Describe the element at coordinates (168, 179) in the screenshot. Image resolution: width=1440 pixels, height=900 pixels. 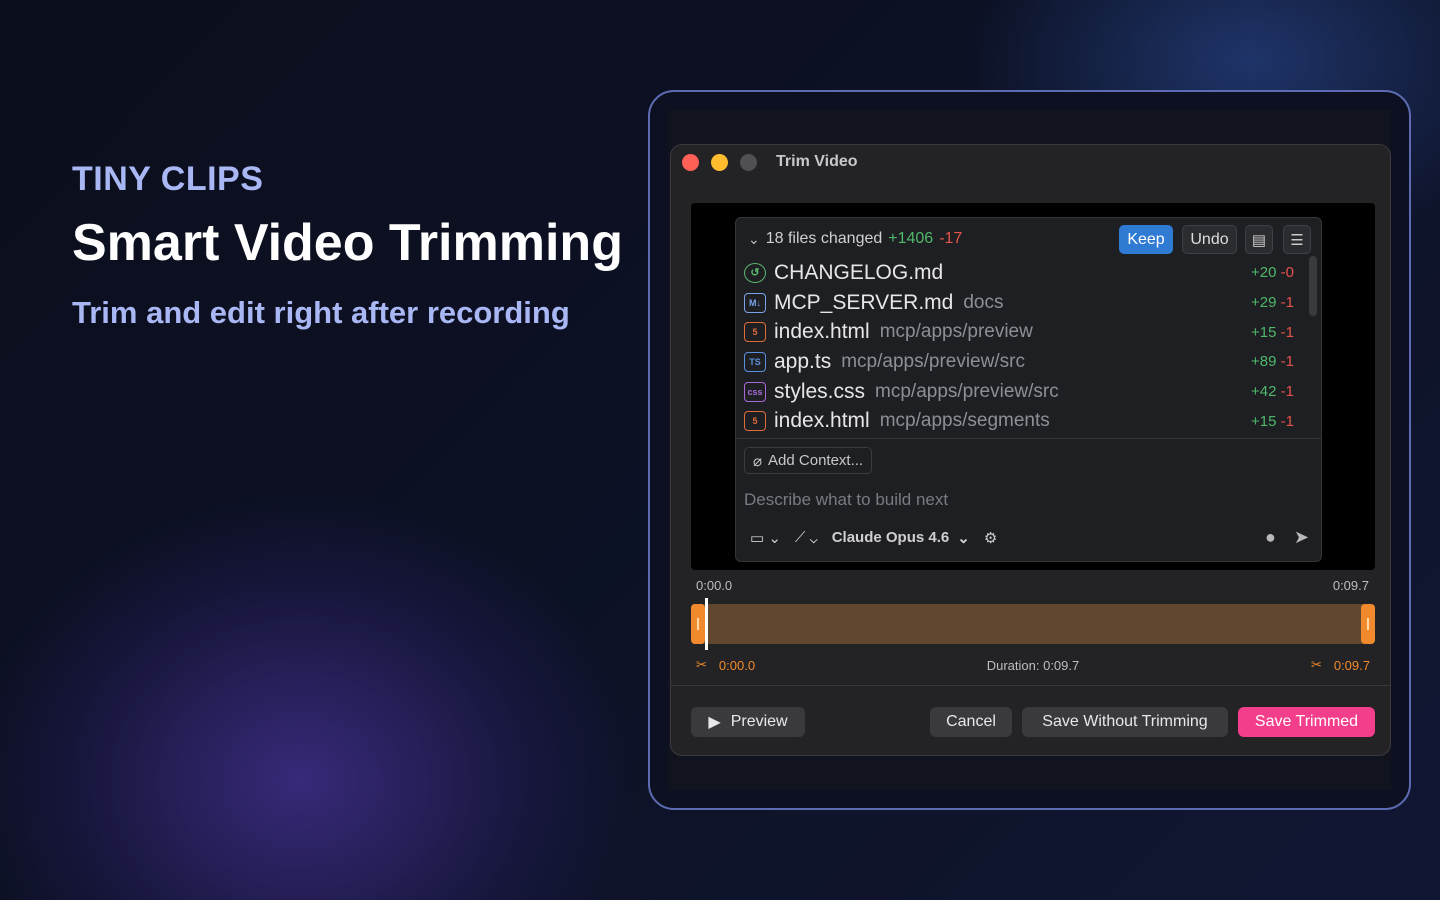
I see `brand-name: TINY CLIPS` at that location.